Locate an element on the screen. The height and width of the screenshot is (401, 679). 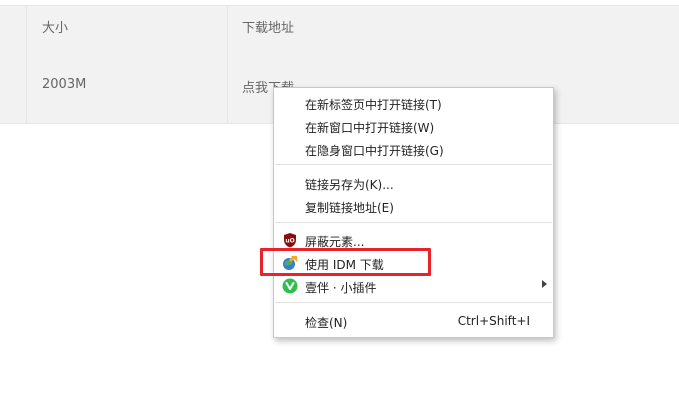
highlight-box is located at coordinates (345, 262).